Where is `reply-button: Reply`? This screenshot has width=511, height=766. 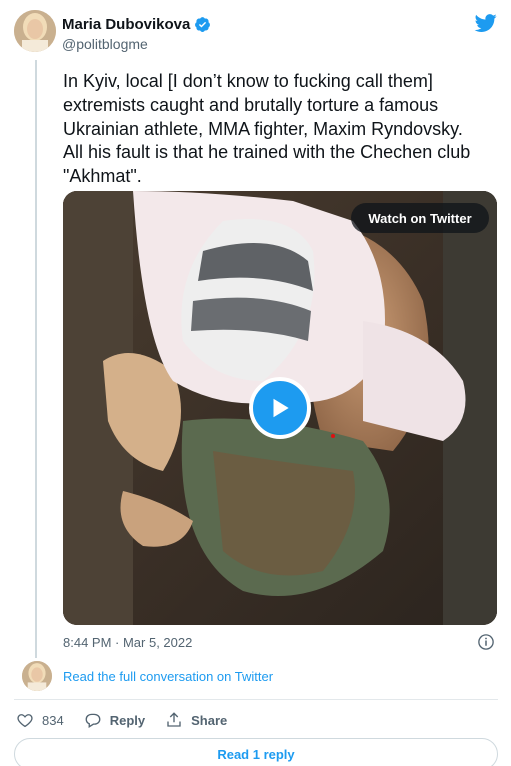
reply-button: Reply is located at coordinates (114, 720).